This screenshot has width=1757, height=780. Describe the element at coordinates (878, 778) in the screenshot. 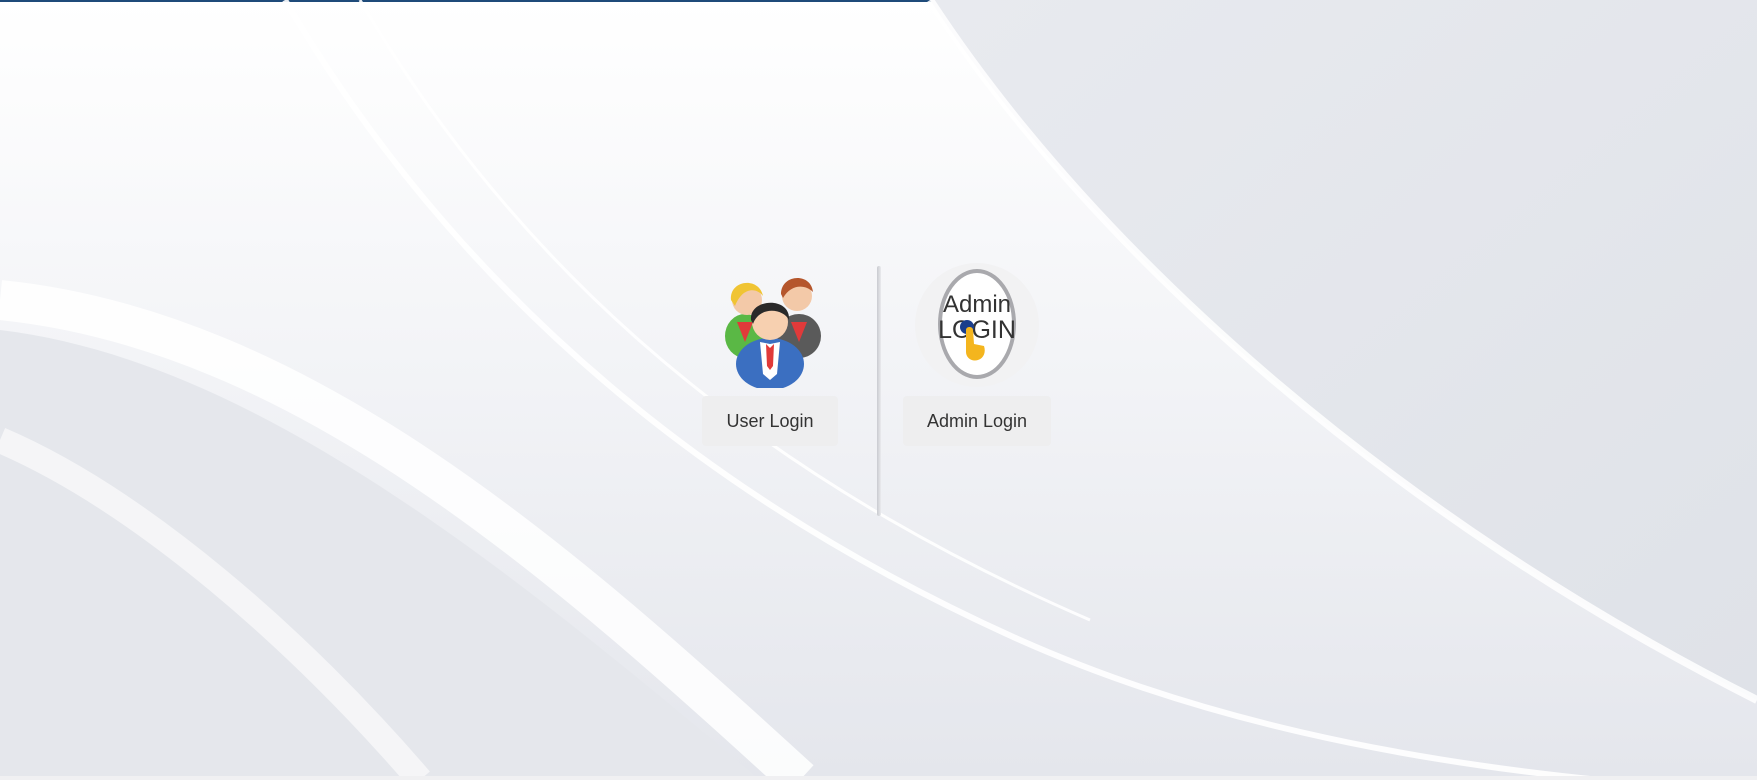

I see `bottom-strip` at that location.